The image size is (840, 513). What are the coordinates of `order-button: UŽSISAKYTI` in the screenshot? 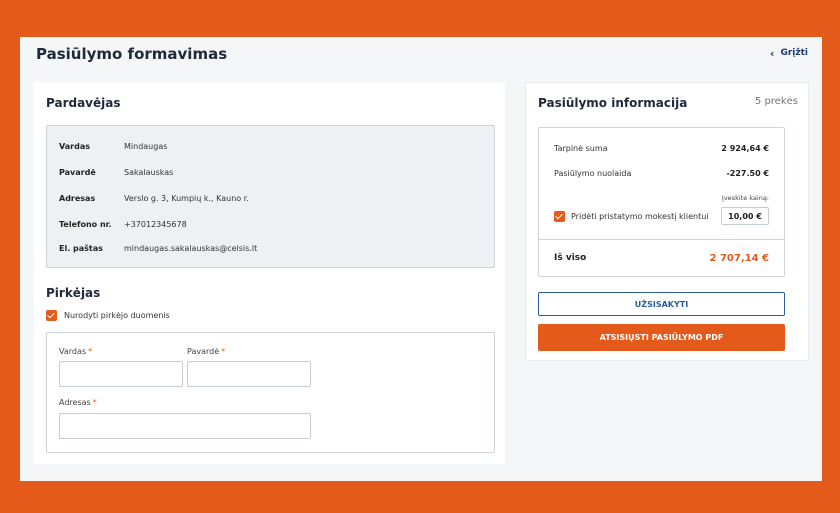 It's located at (661, 304).